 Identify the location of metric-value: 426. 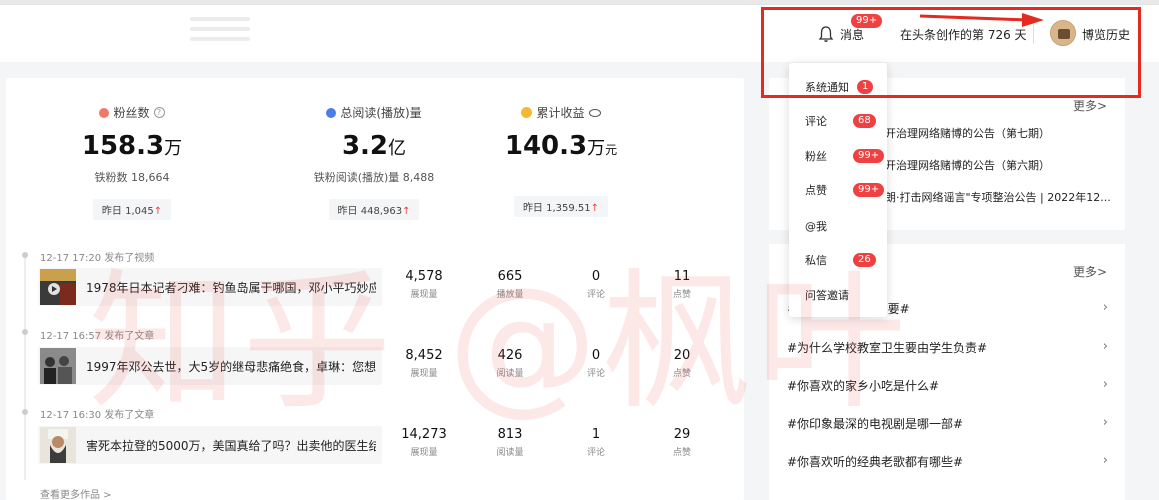
(510, 355).